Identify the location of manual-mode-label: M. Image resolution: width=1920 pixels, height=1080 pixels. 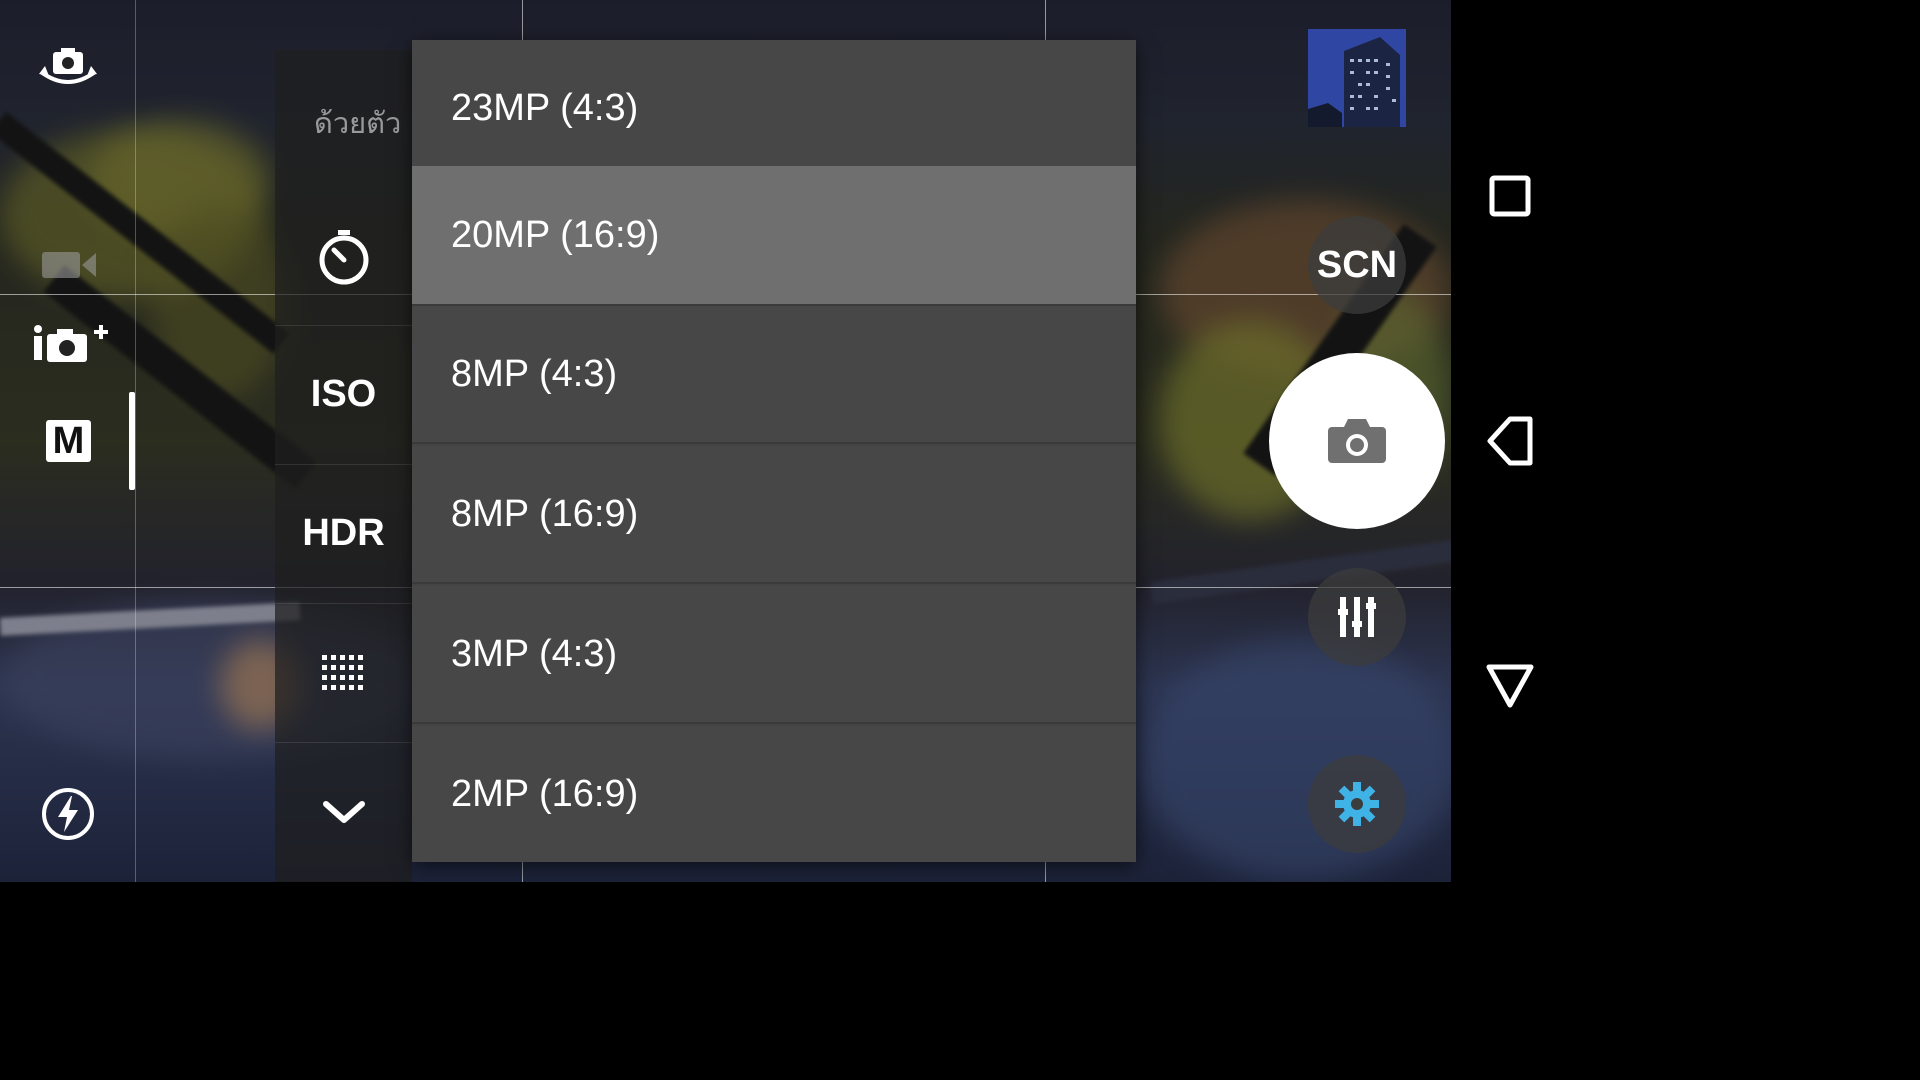
(68, 441).